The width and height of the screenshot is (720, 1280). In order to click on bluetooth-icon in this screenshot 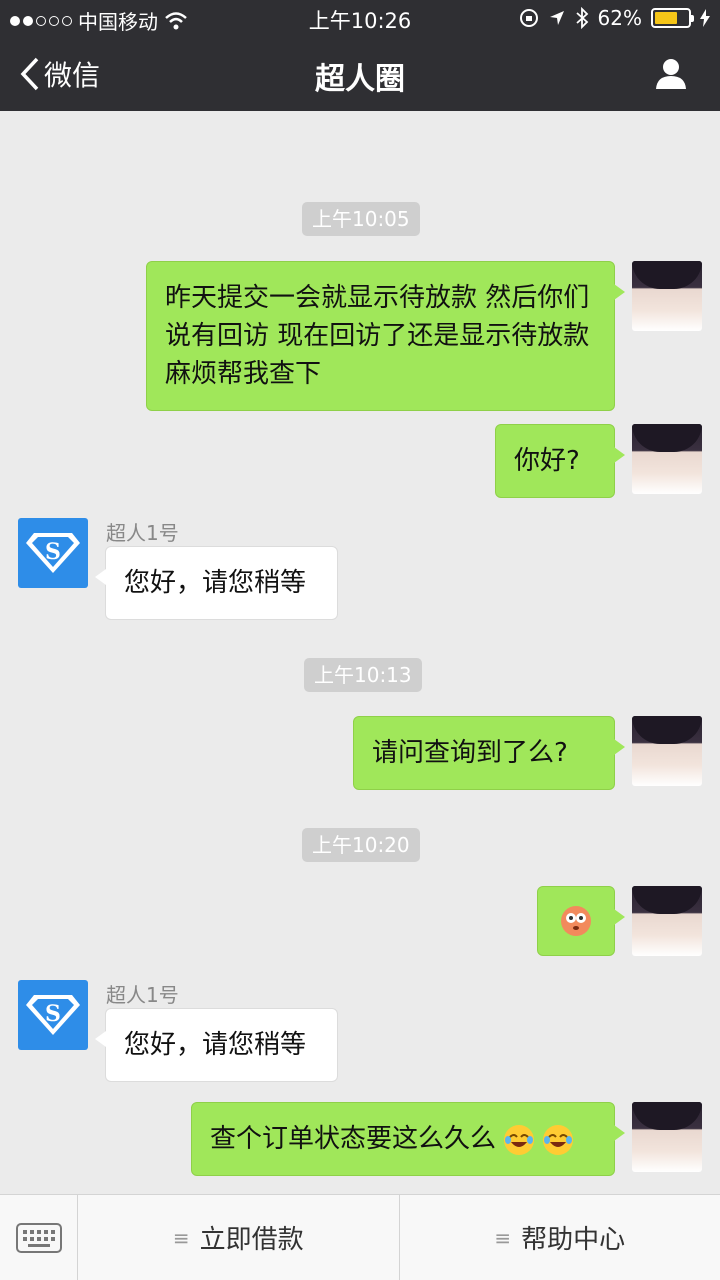, I will do `click(581, 18)`.